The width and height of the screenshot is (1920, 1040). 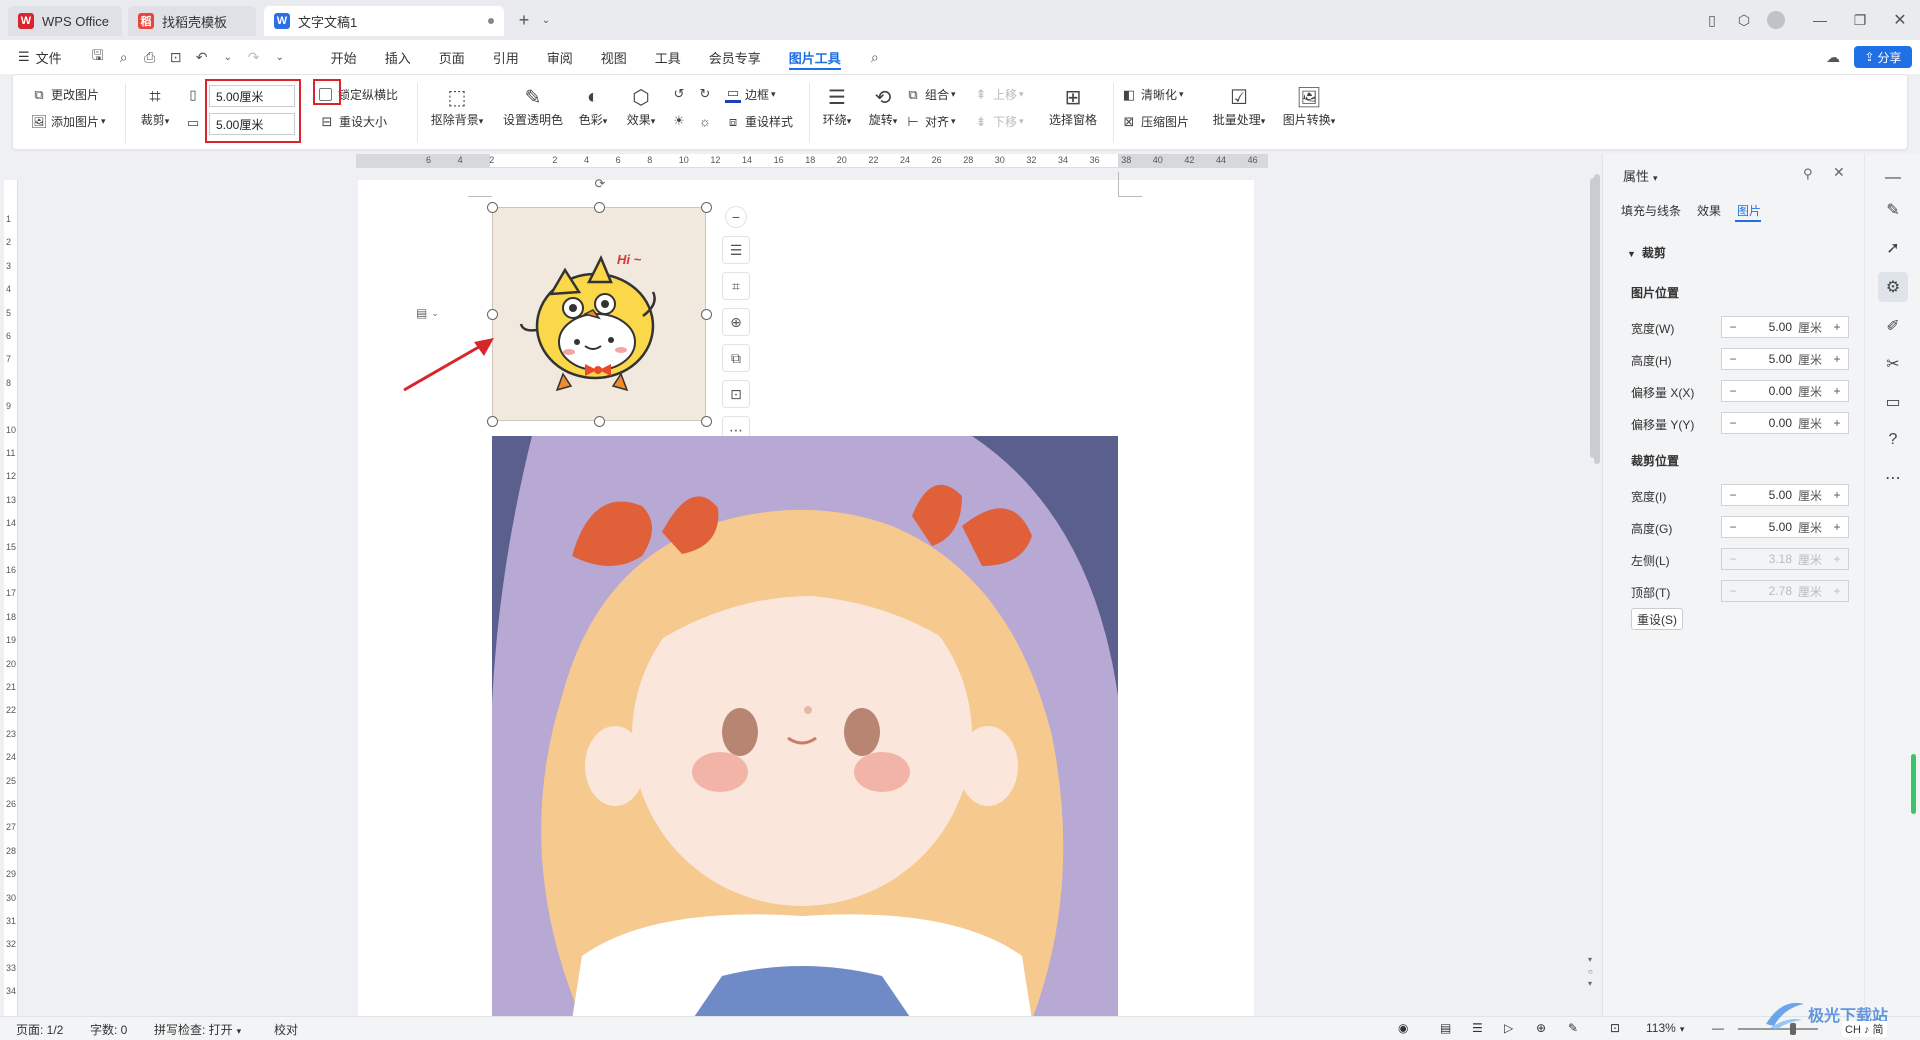 I want to click on remove-background-button: ⬚ 抠除背景▾, so click(x=457, y=105).